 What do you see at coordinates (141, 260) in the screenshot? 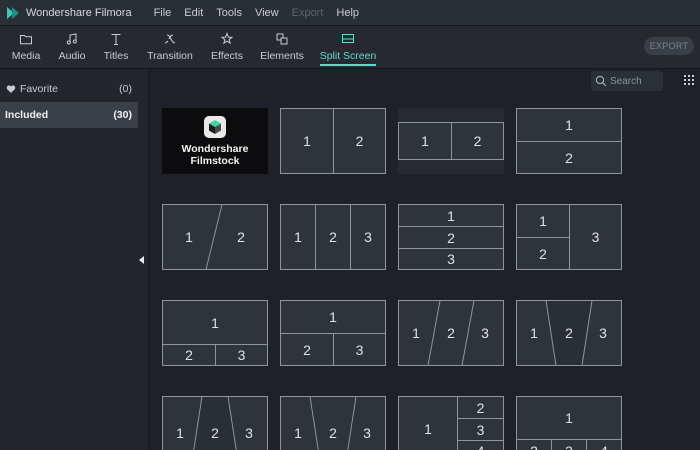
I see `collapse-sidebar-arrow-icon` at bounding box center [141, 260].